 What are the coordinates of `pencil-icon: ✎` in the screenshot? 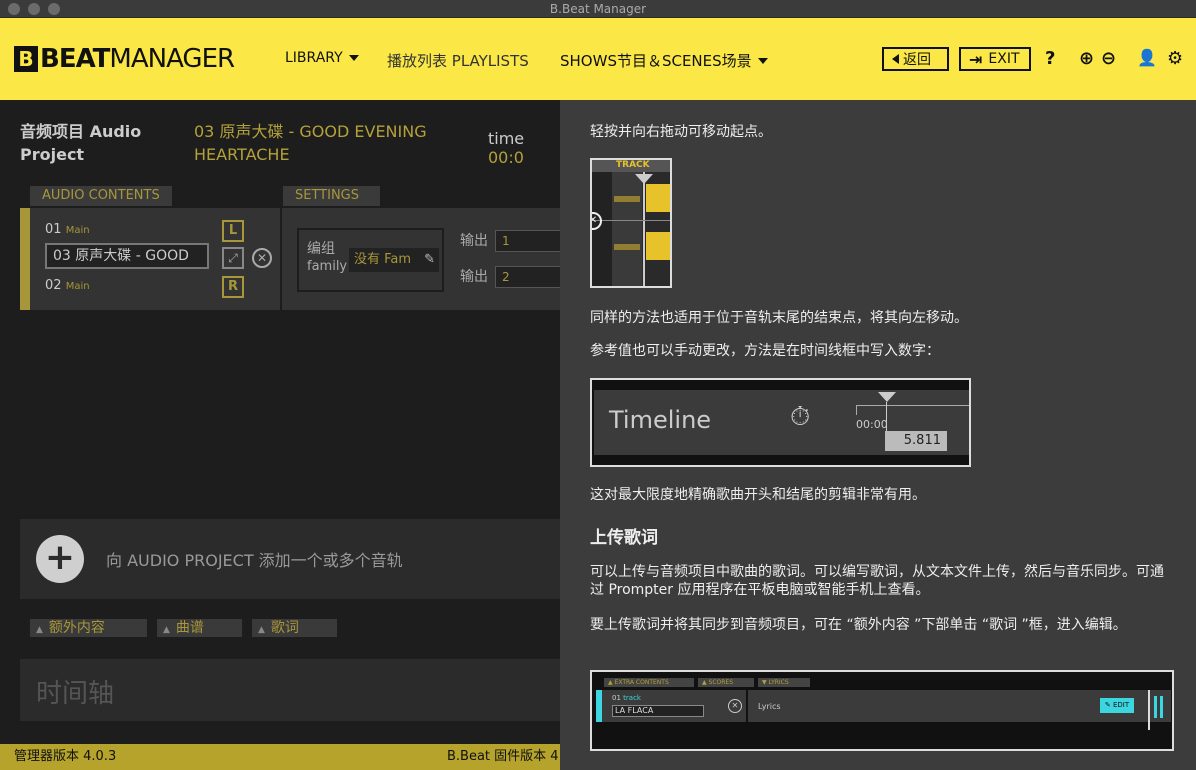 It's located at (429, 260).